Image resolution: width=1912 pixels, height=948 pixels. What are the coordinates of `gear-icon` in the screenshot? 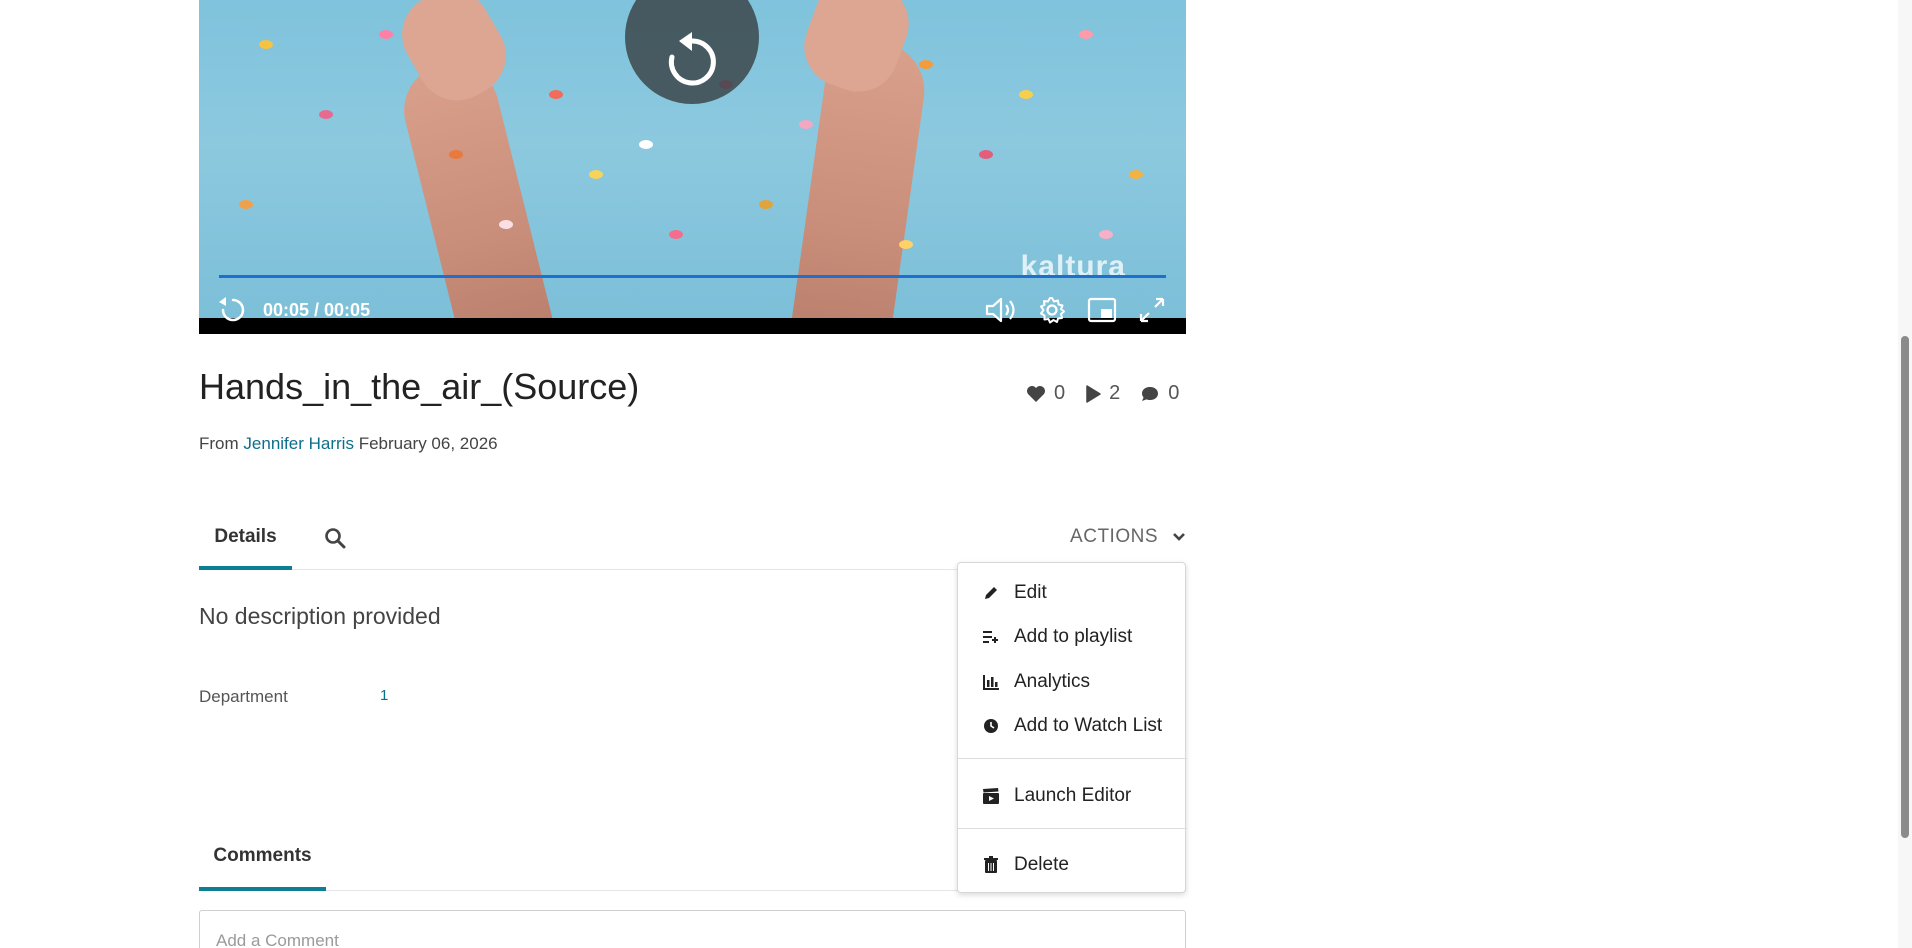 It's located at (1052, 310).